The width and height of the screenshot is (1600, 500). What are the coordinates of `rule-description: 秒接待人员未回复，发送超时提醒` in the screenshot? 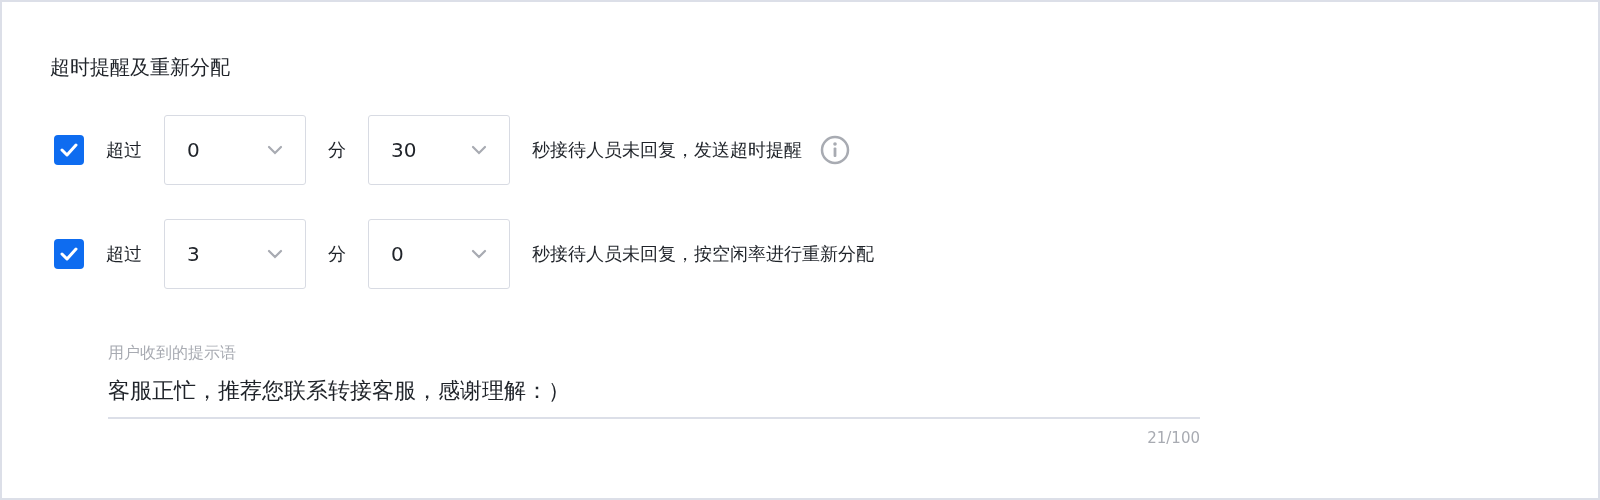 It's located at (667, 150).